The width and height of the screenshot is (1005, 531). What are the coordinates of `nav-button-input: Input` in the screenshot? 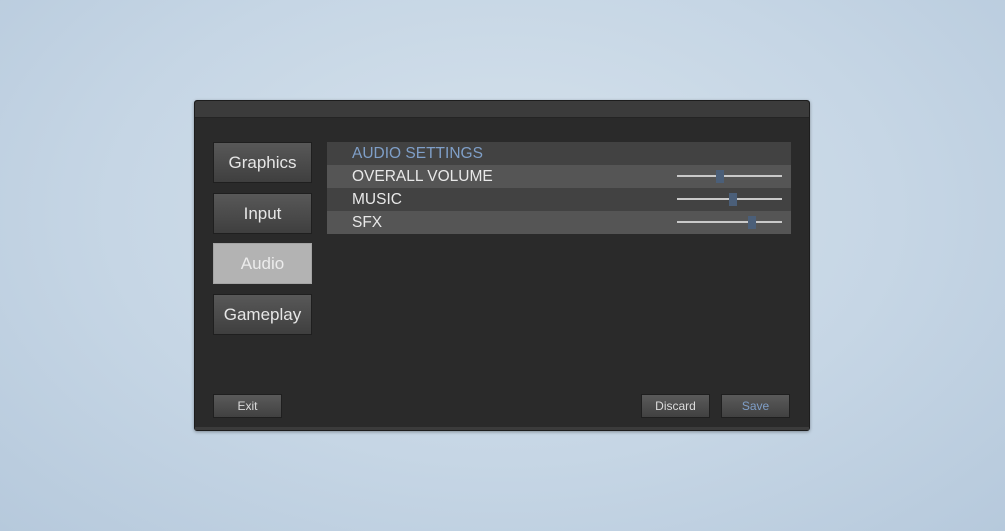 It's located at (262, 213).